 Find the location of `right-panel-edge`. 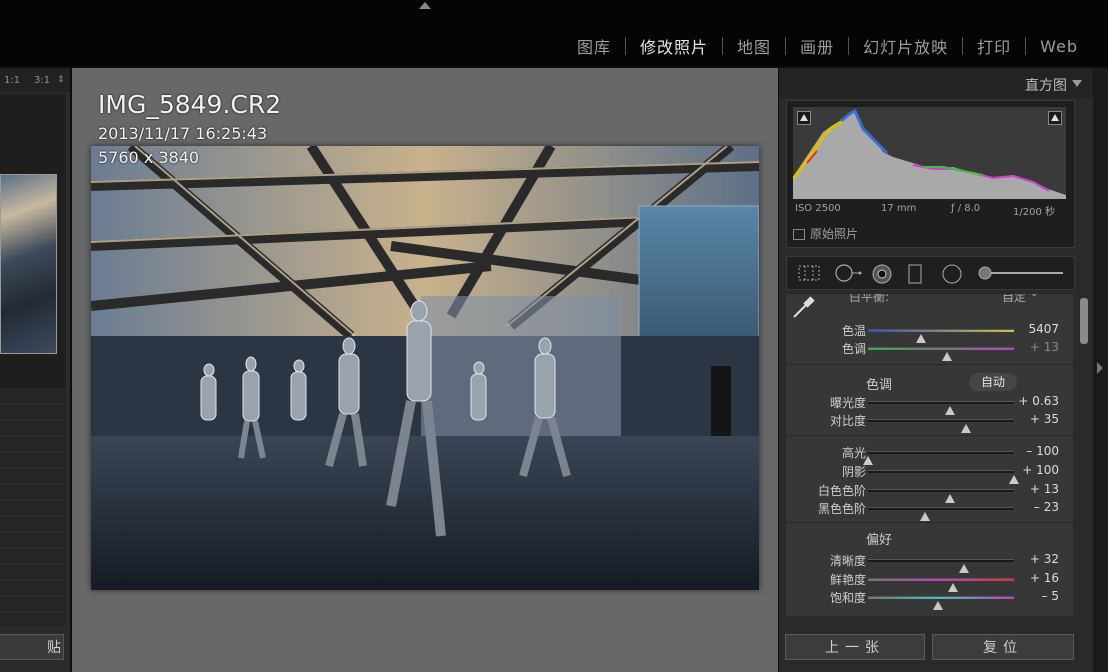

right-panel-edge is located at coordinates (1100, 370).